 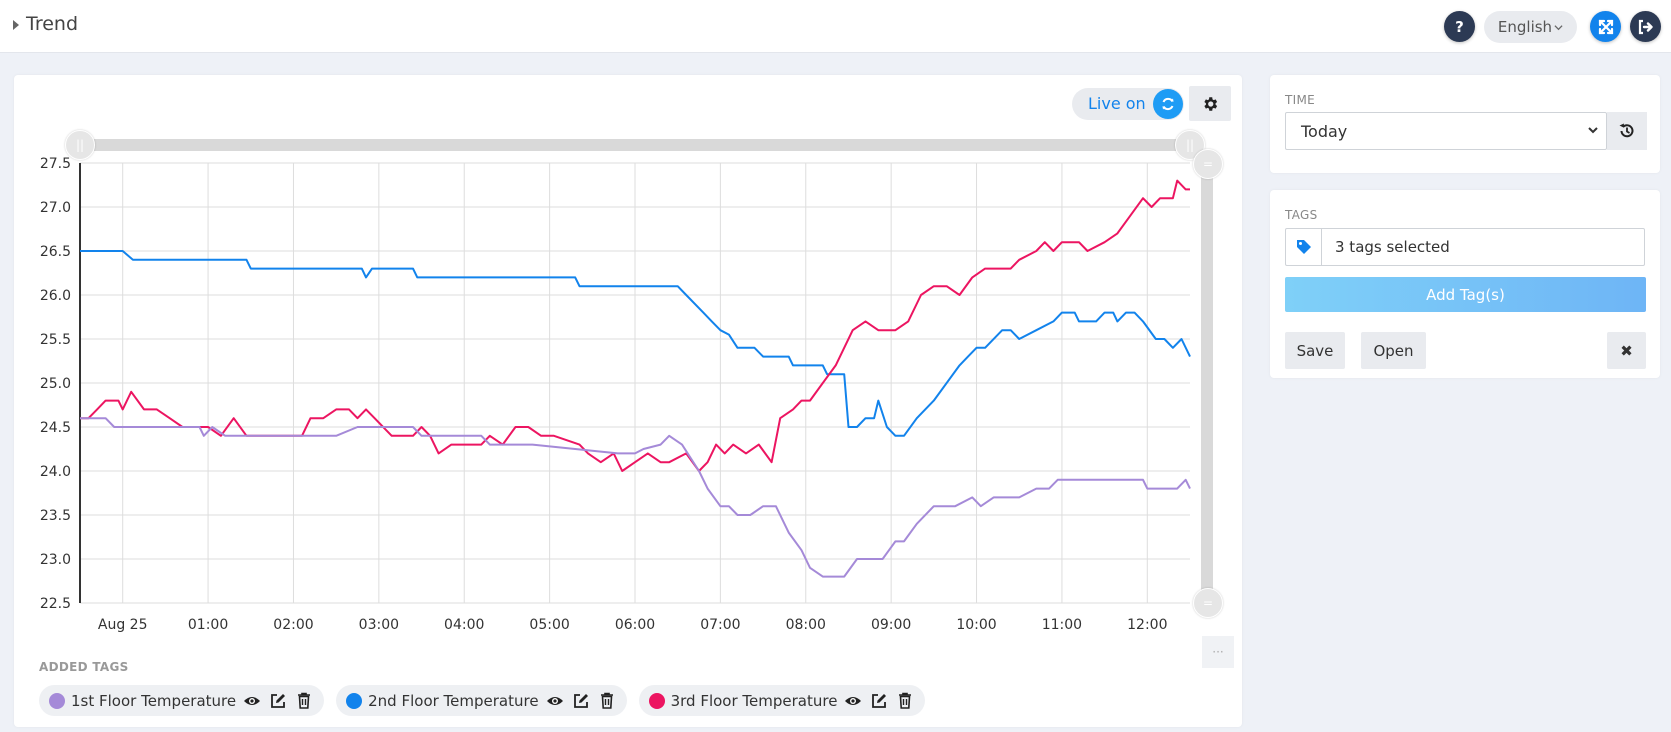 What do you see at coordinates (1303, 247) in the screenshot?
I see `tag-icon` at bounding box center [1303, 247].